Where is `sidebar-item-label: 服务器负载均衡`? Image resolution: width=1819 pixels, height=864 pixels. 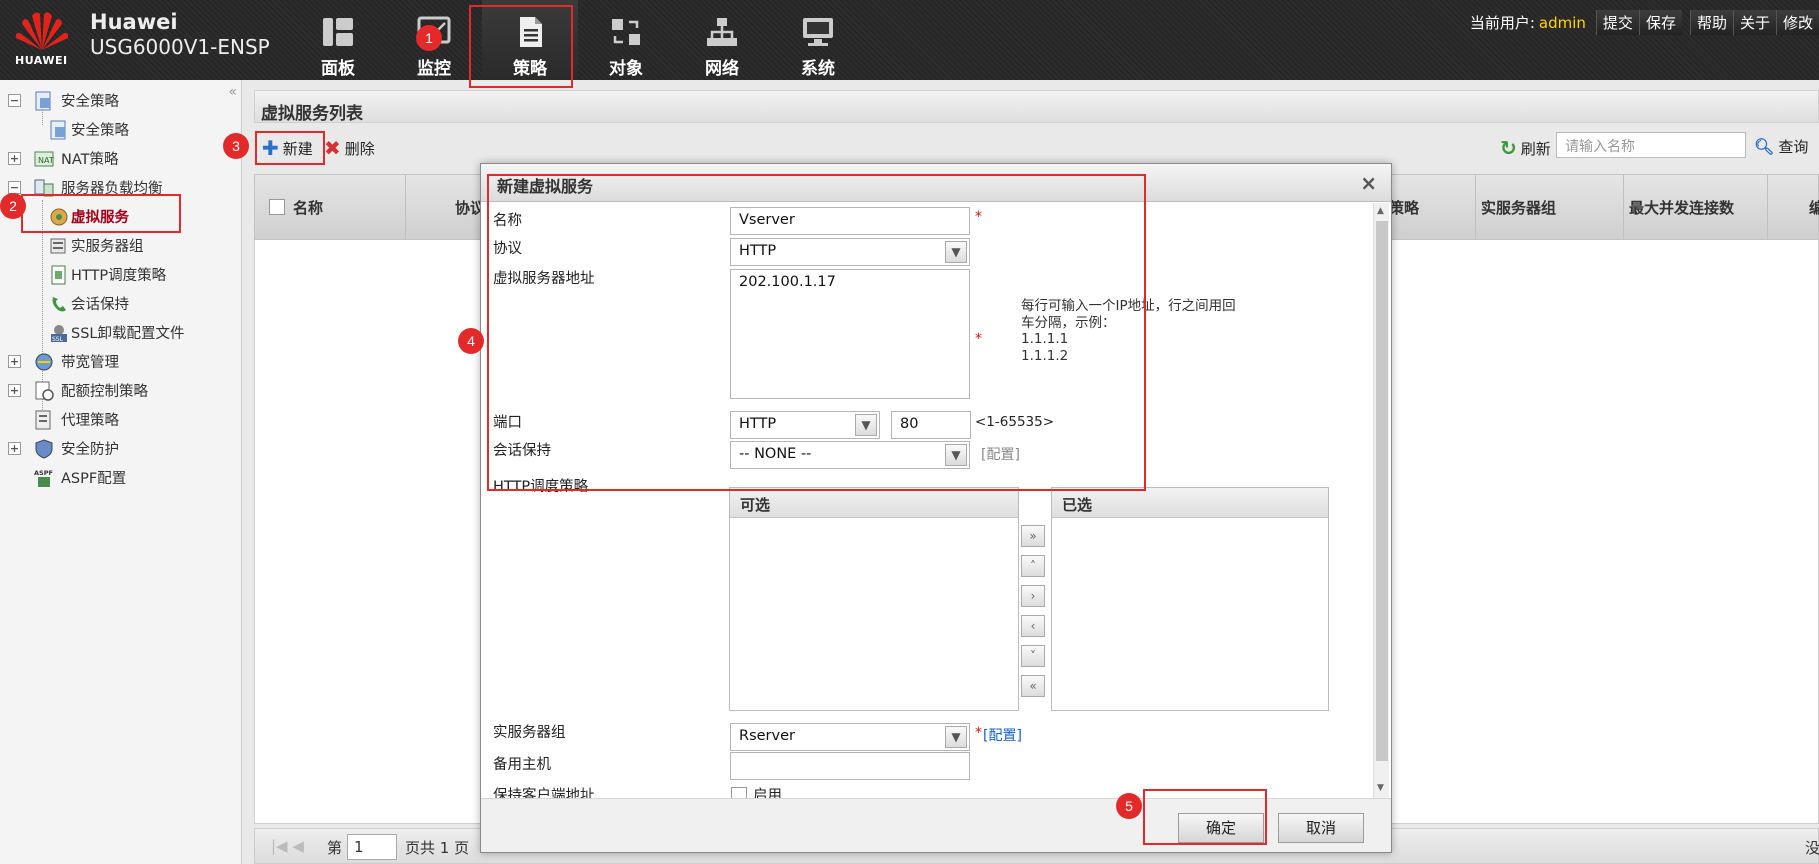 sidebar-item-label: 服务器负载均衡 is located at coordinates (112, 189).